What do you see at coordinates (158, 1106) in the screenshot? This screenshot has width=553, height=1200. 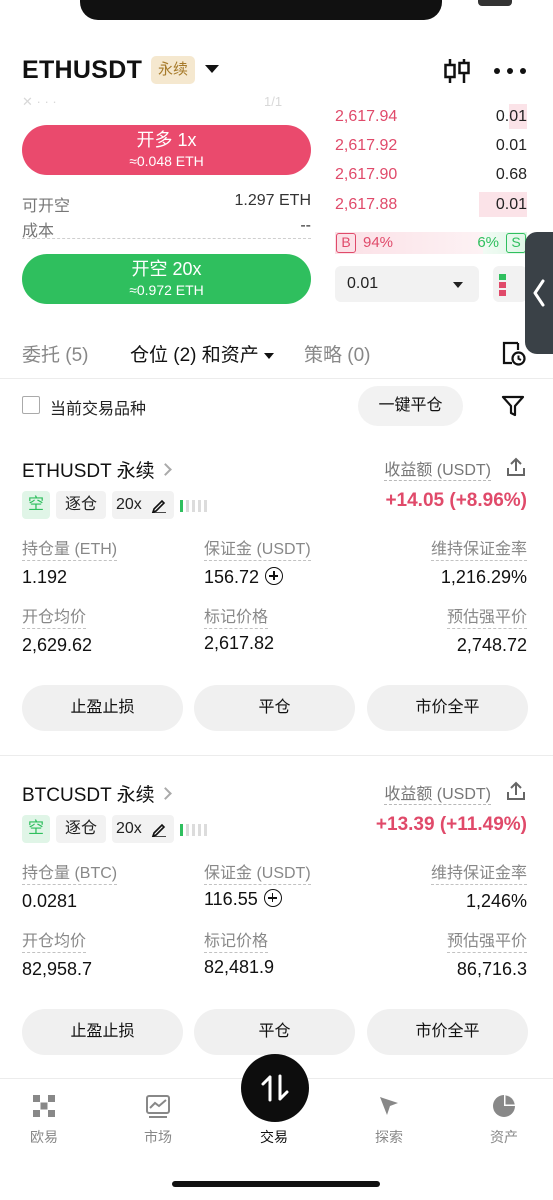 I see `market-chart-icon` at bounding box center [158, 1106].